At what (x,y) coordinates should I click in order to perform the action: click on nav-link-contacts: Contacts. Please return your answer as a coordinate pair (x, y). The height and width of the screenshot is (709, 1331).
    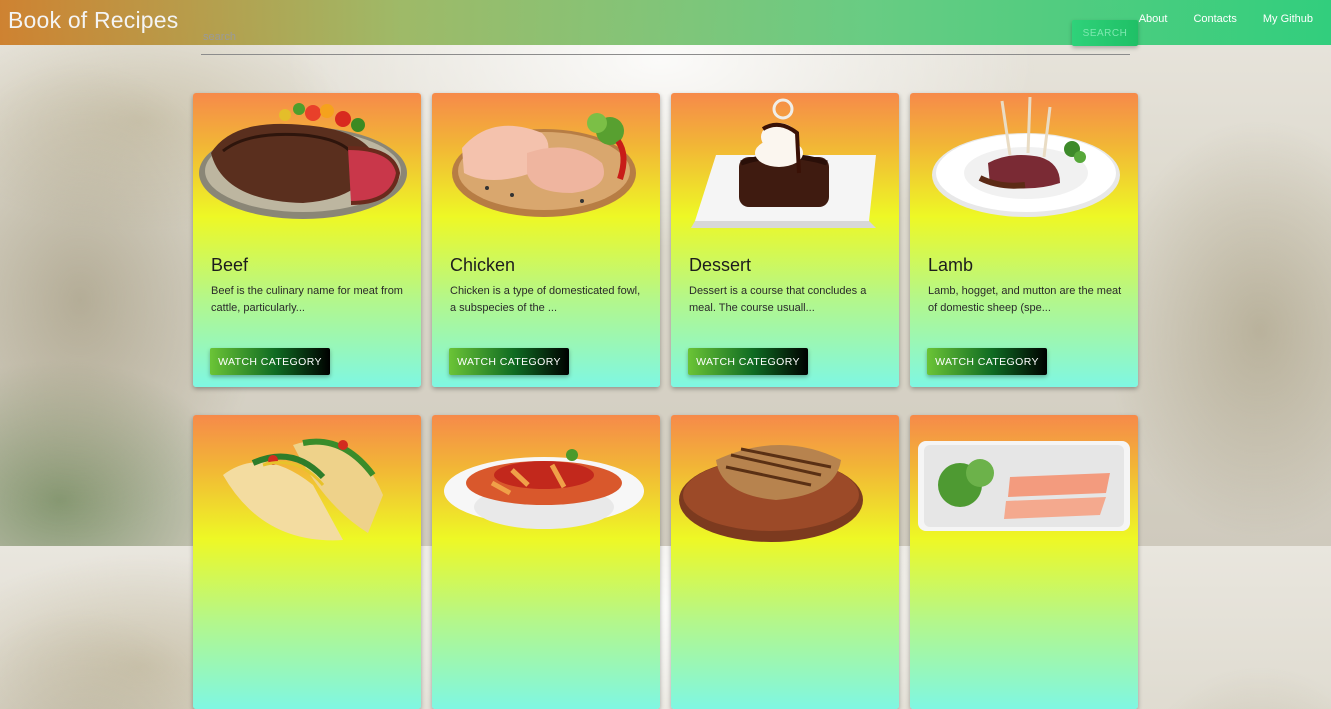
    Looking at the image, I should click on (1214, 19).